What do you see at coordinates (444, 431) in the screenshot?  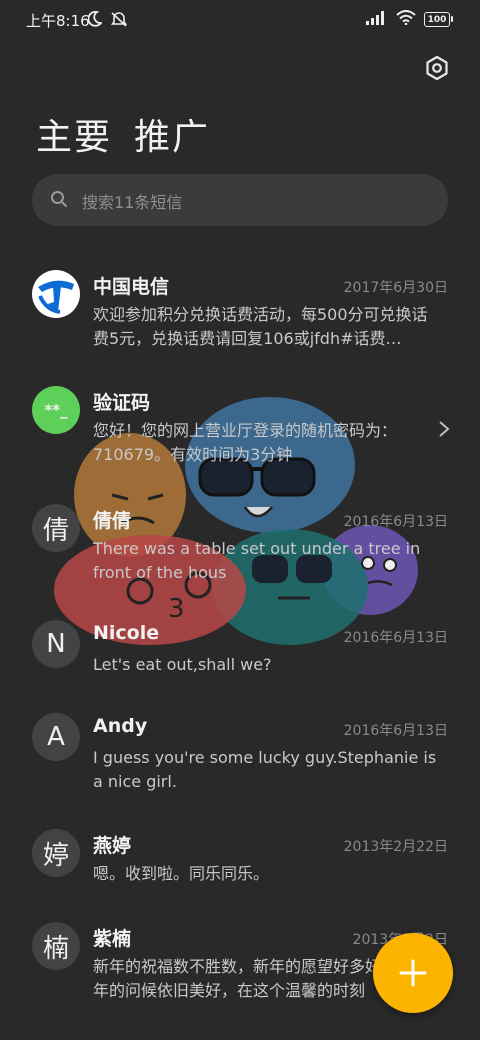 I see `chevron-right-icon` at bounding box center [444, 431].